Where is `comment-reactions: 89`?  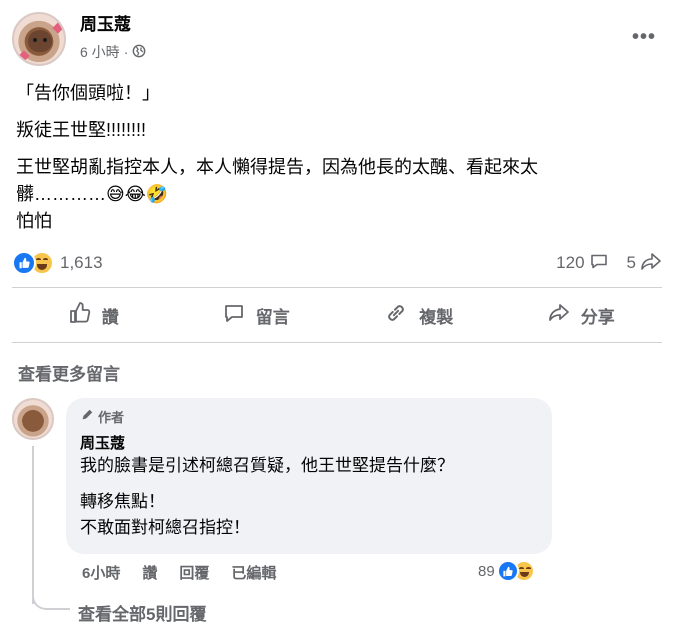
comment-reactions: 89 is located at coordinates (506, 571).